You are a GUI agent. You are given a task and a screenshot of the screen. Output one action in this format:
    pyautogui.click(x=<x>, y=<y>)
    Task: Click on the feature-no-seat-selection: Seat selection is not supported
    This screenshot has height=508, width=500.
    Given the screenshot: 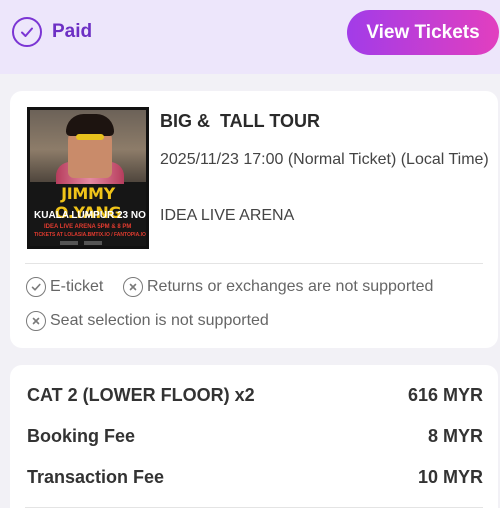 What is the action you would take?
    pyautogui.click(x=147, y=321)
    